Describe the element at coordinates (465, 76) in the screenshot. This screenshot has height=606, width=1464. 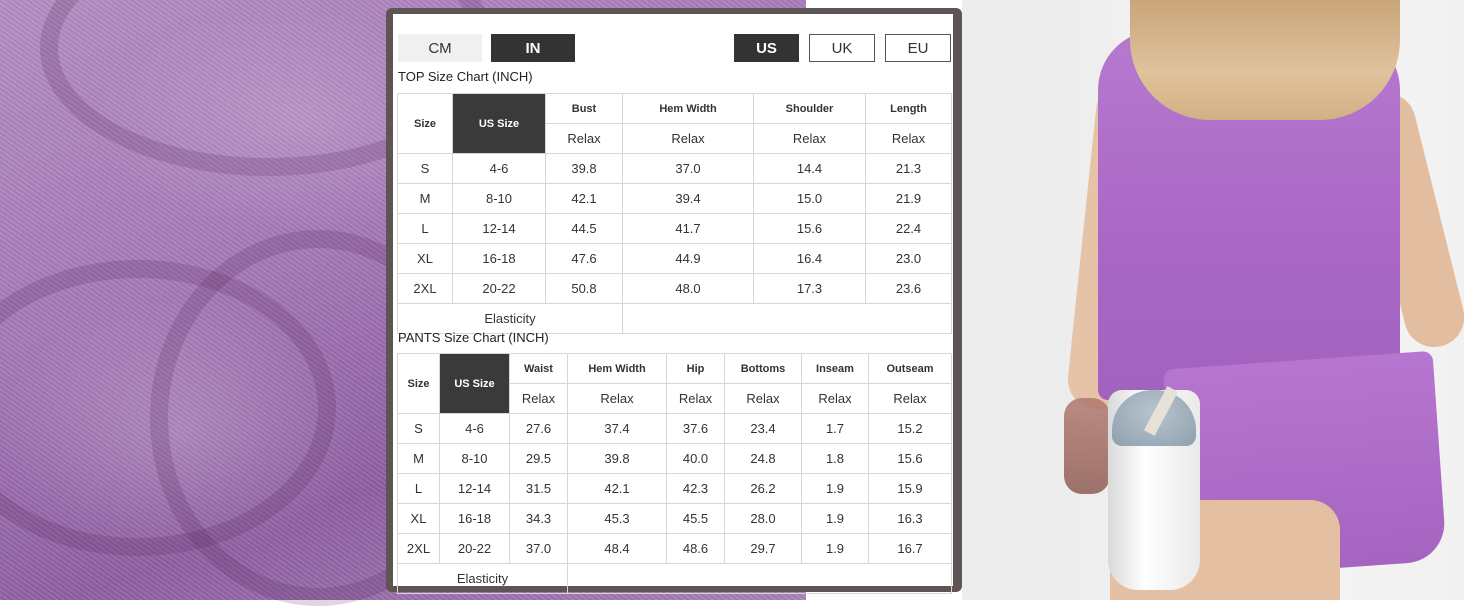
I see `top-chart-title: TOP Size Chart (INCH)` at that location.